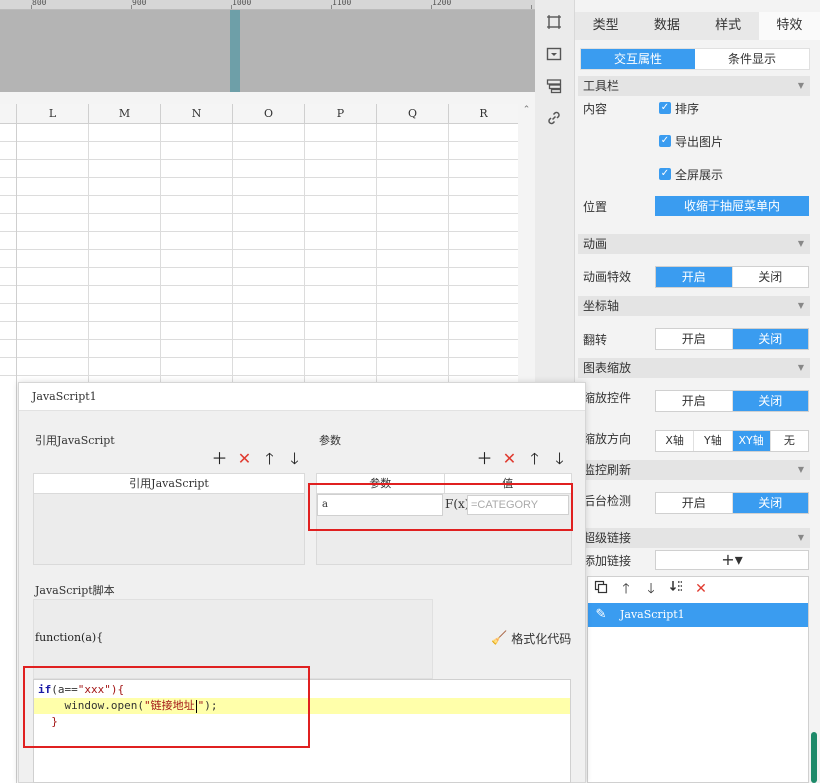  Describe the element at coordinates (302, 731) in the screenshot. I see `code-editor: if(a=="xxx"){ window.open("链接地址 "); }` at that location.